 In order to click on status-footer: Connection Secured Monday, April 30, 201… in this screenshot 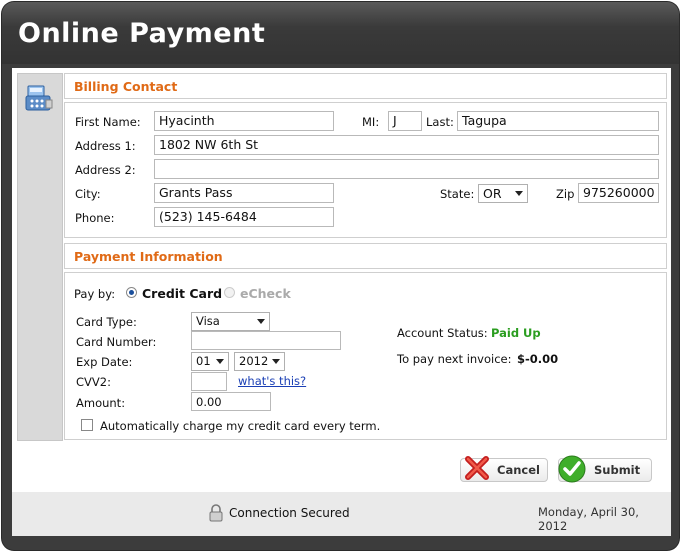, I will do `click(341, 514)`.